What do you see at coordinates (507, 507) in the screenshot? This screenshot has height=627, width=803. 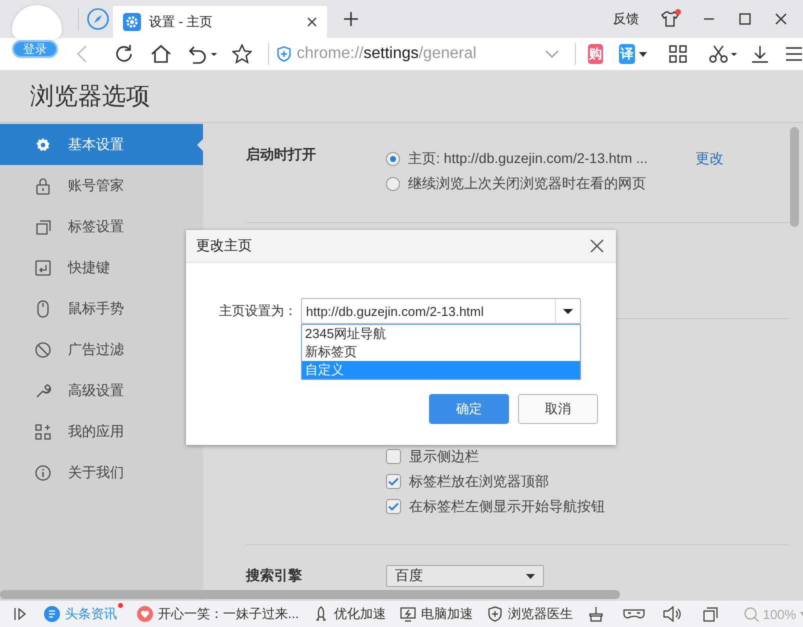 I see `checkbox-label: 在标签栏左侧显示开始导航按钮` at bounding box center [507, 507].